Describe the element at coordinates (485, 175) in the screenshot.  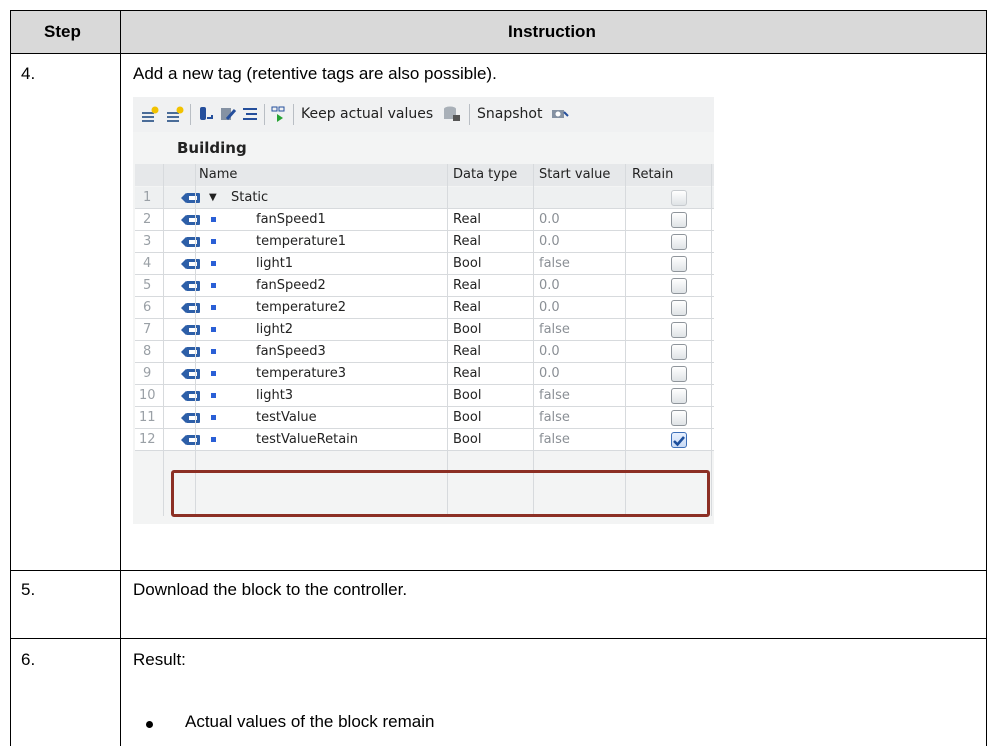
I see `column-data-type: Data type` at that location.